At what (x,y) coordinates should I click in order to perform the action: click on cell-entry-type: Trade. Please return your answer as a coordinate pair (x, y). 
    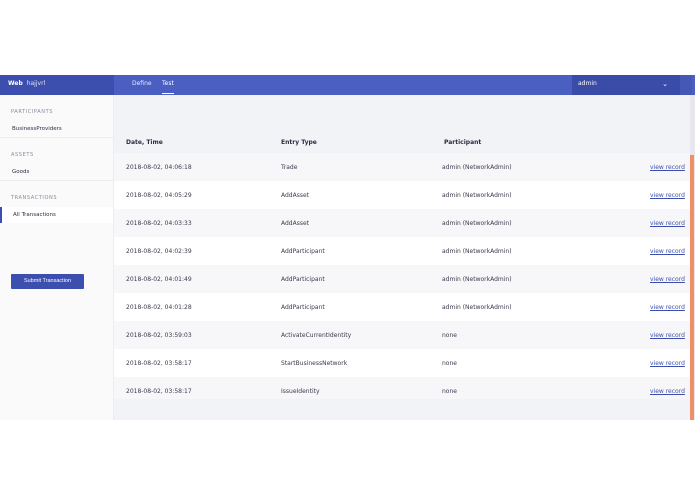
    Looking at the image, I should click on (289, 167).